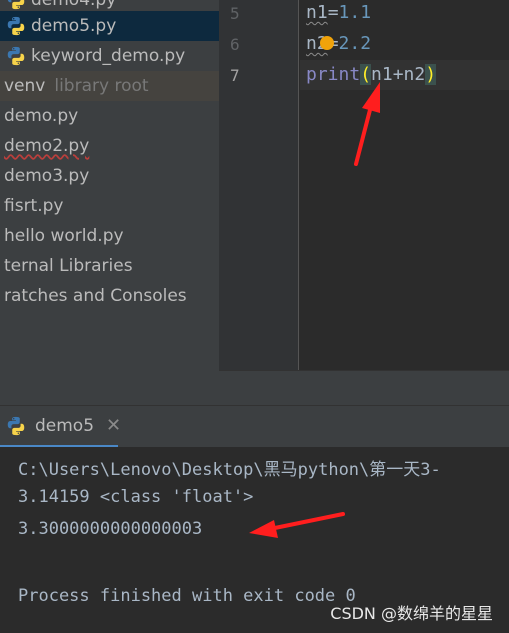  Describe the element at coordinates (235, 75) in the screenshot. I see `line-number-current: 7` at that location.